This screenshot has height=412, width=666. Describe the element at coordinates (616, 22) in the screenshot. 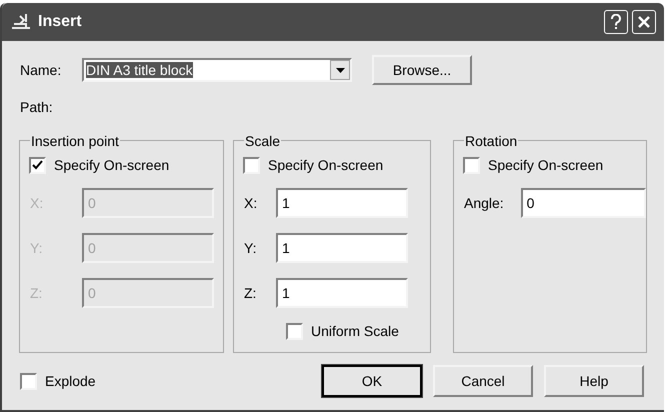

I see `help-icon` at that location.